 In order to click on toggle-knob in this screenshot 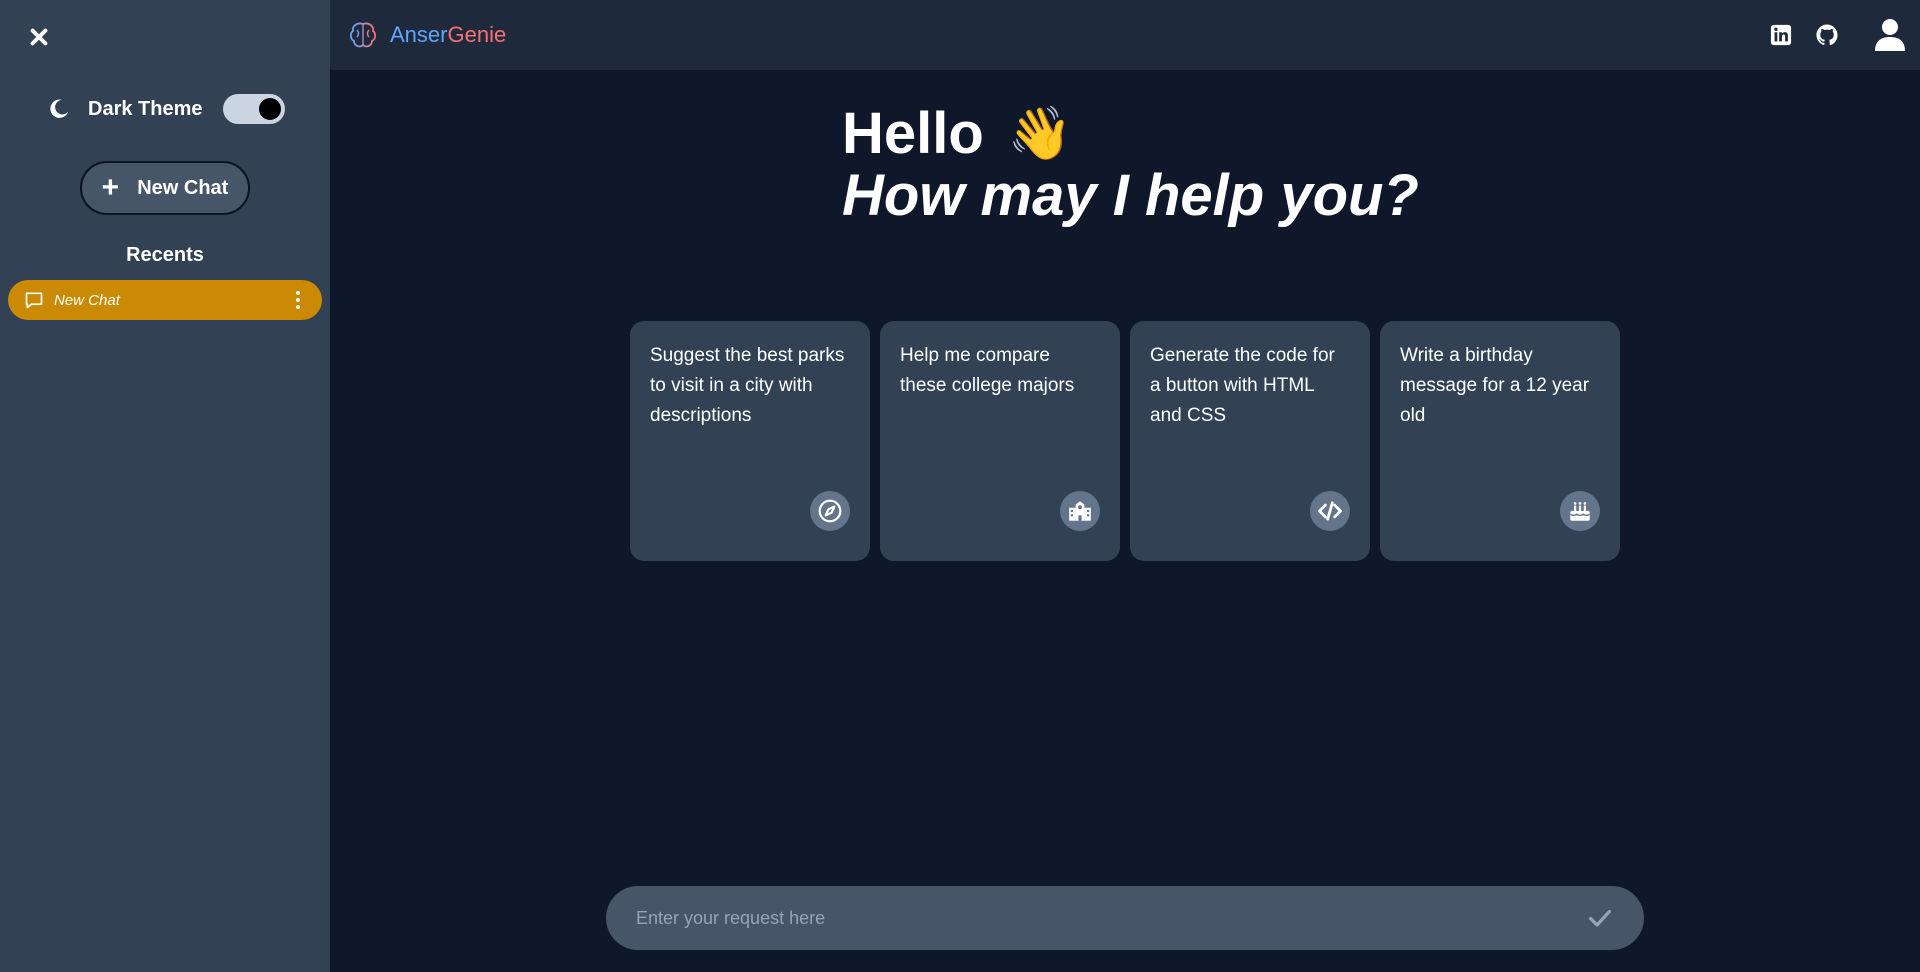, I will do `click(269, 109)`.